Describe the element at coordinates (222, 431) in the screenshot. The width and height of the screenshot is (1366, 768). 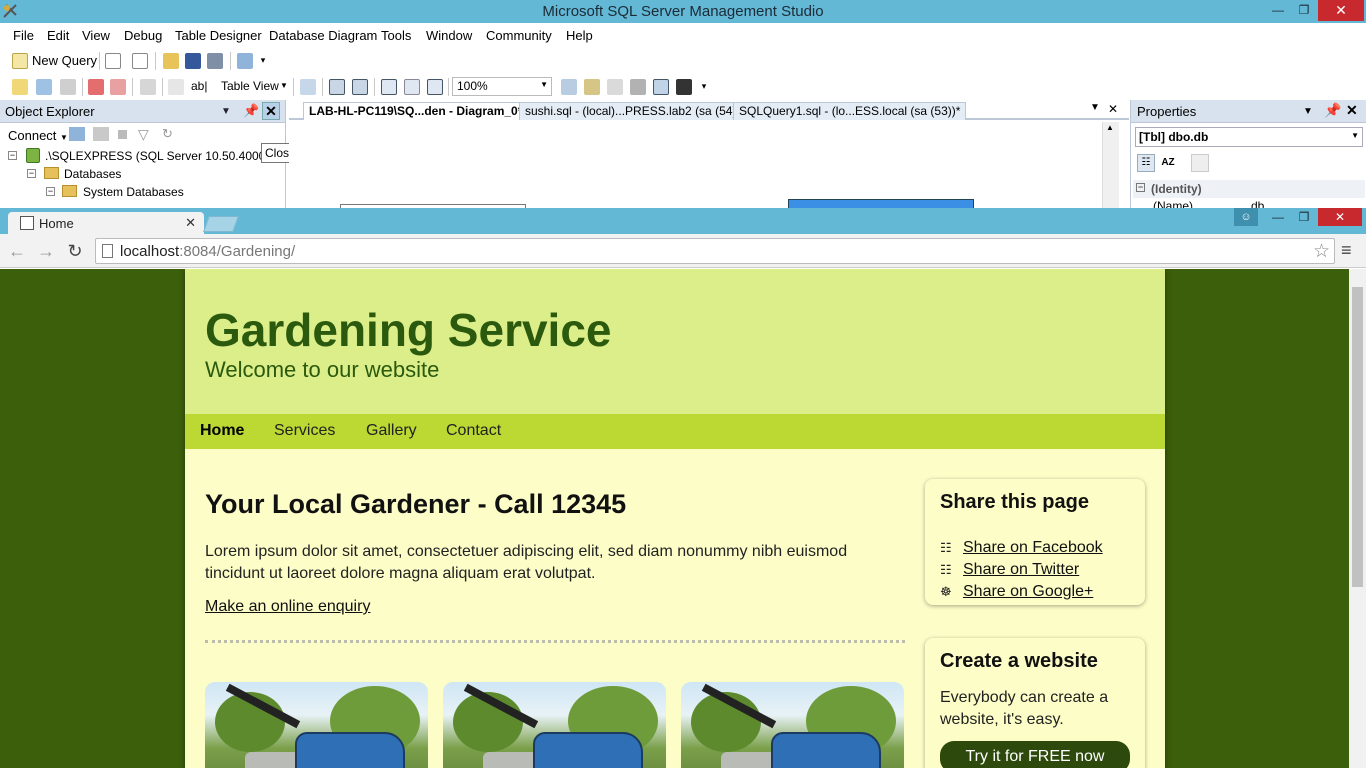
I see `nav-home: Home` at that location.